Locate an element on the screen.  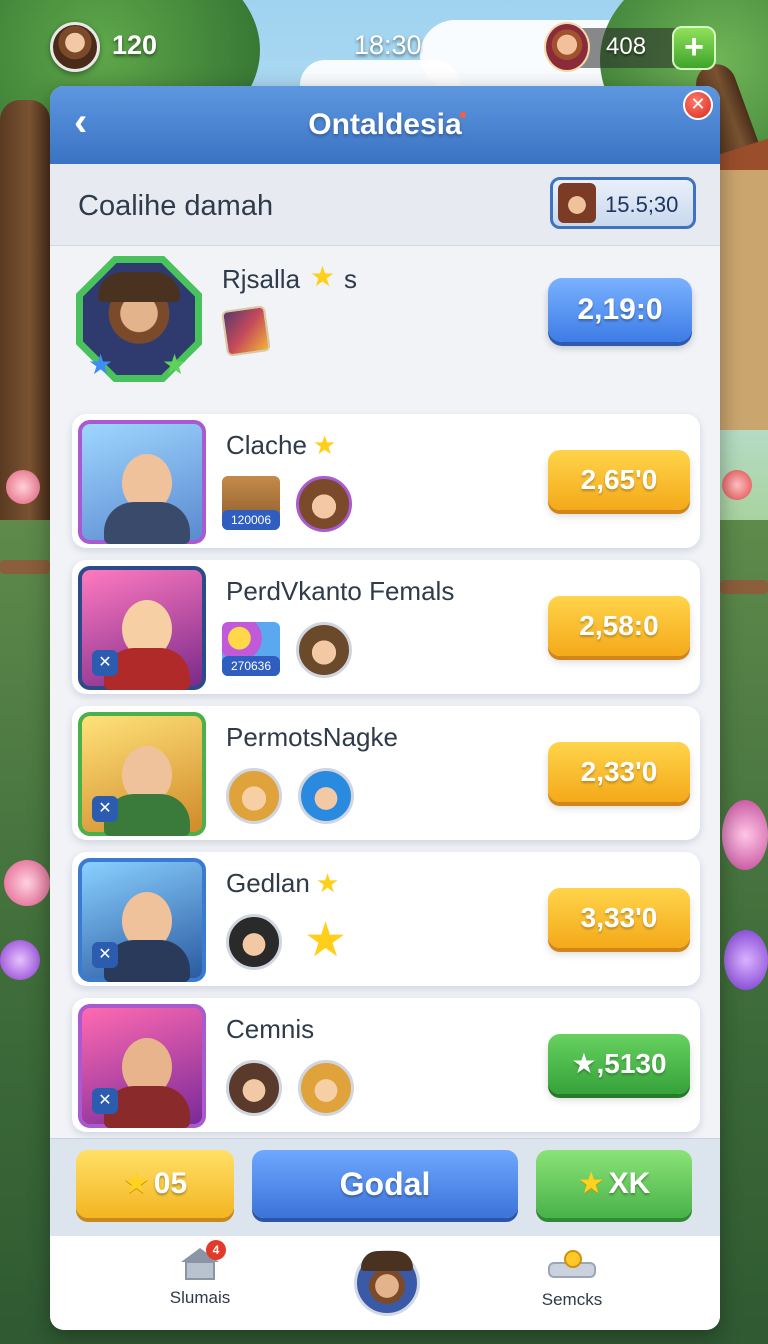
item-tag: 270636 is located at coordinates (251, 666).